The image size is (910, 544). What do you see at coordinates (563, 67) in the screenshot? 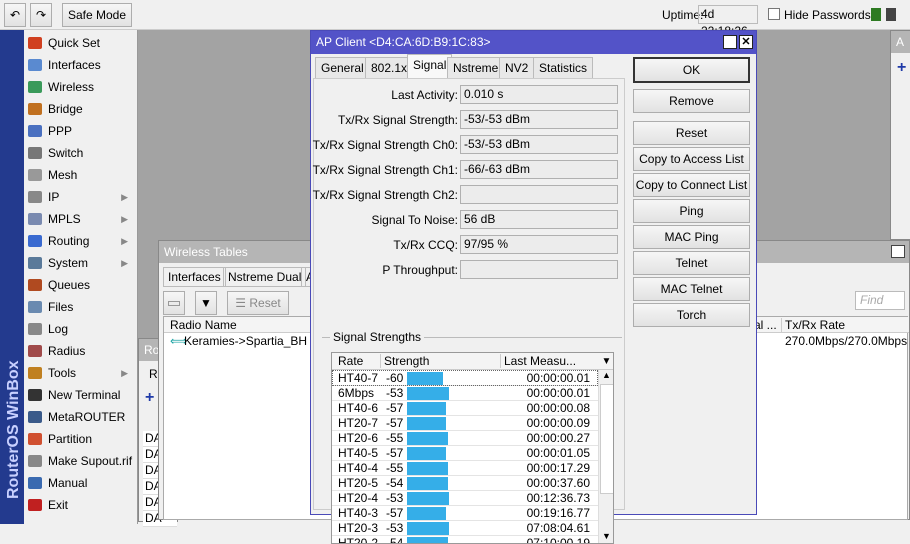
I see `tab-statistics: Statistics` at bounding box center [563, 67].